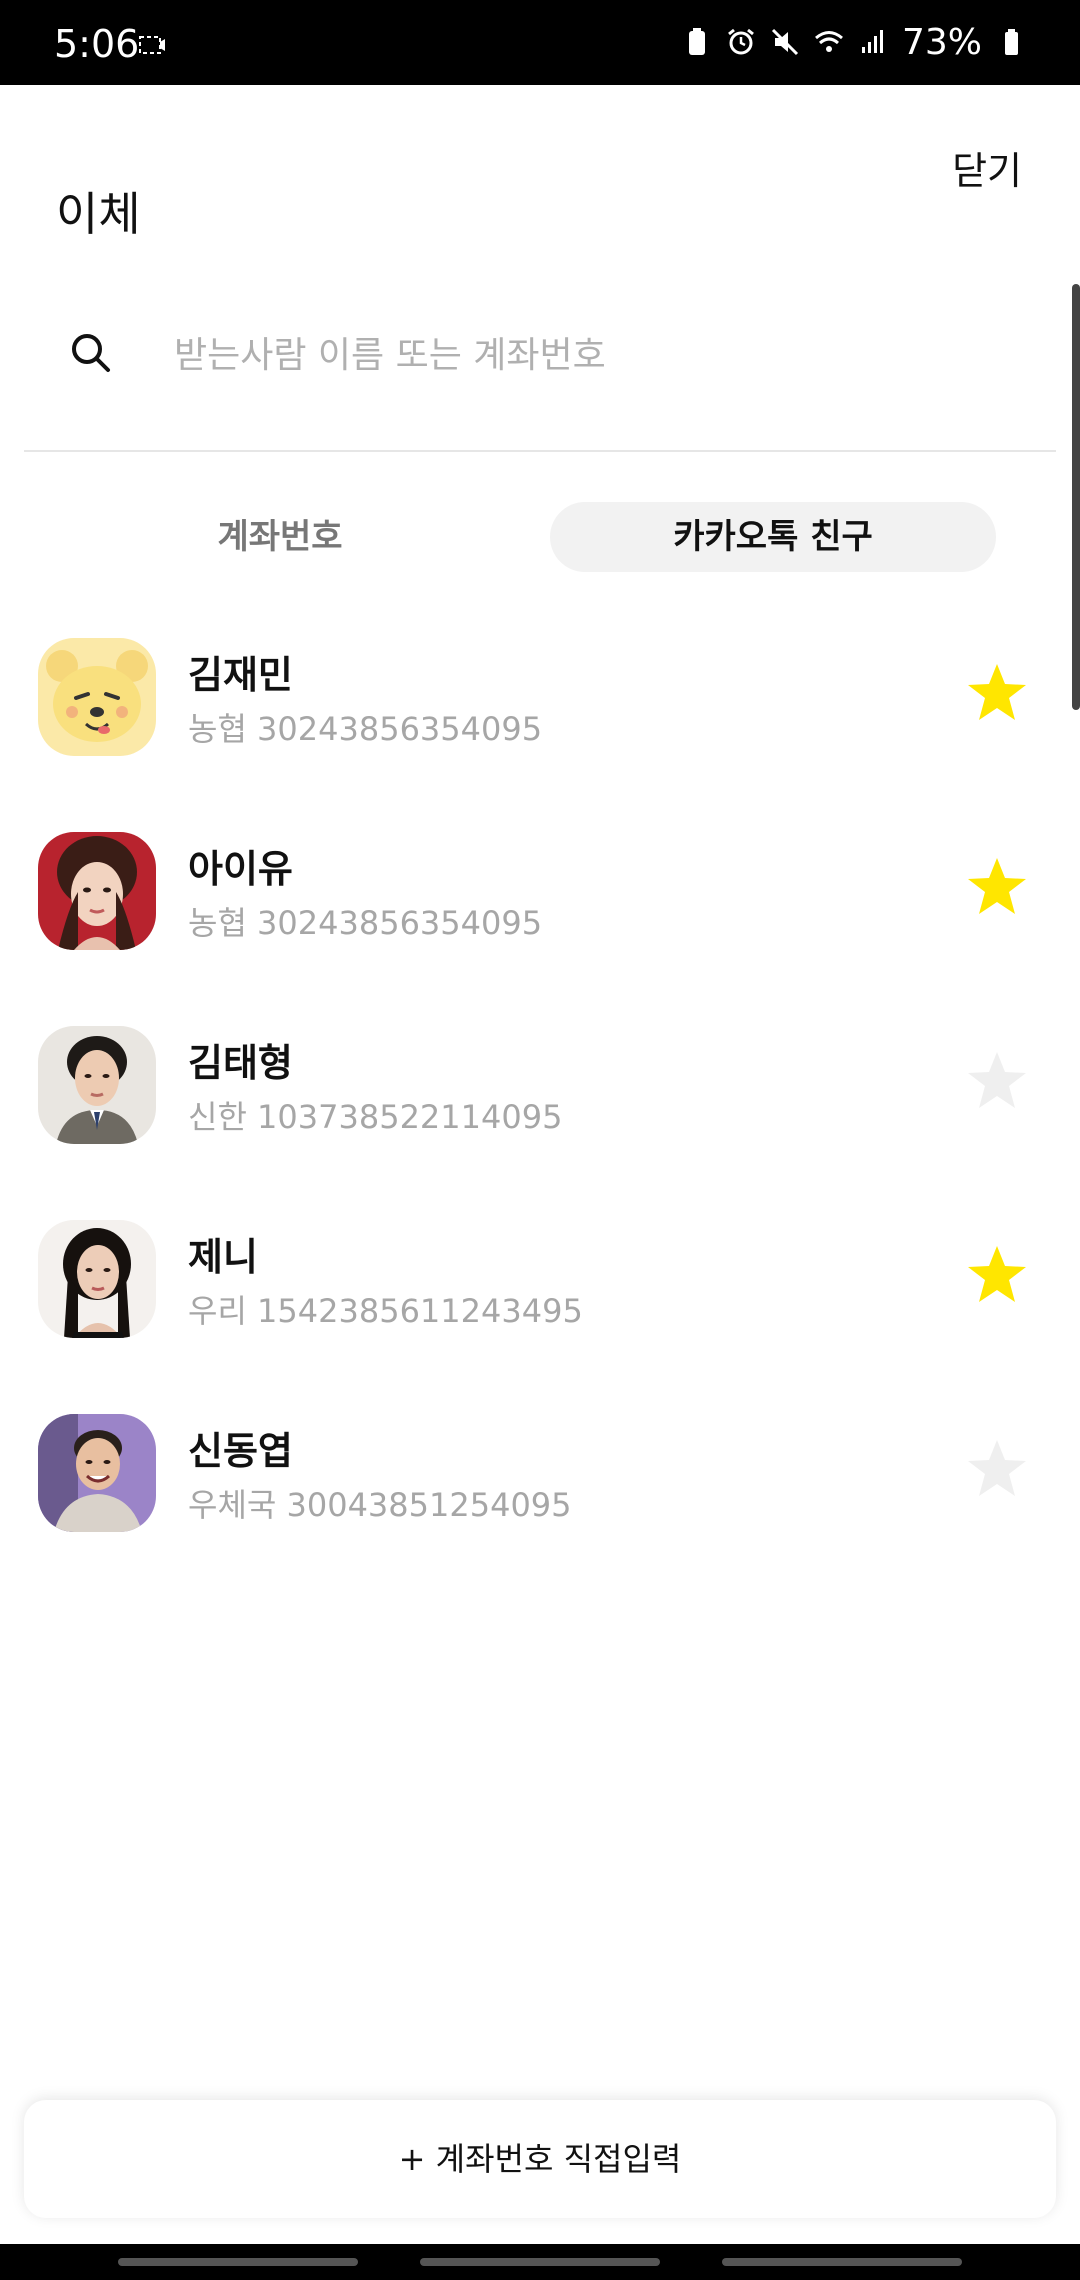  What do you see at coordinates (773, 537) in the screenshot?
I see `tab-kakaotalk-friends: 카카오톡 친구` at bounding box center [773, 537].